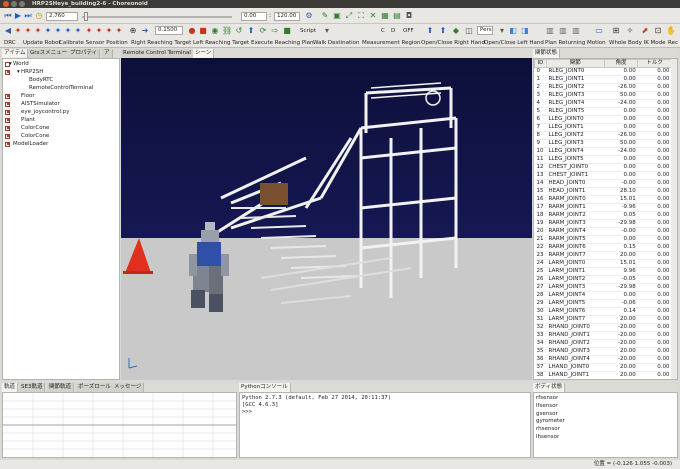 The image size is (680, 469). What do you see at coordinates (282, 43) in the screenshot?
I see `toolbar-button-execute-reaching-plan: Execute Reaching Plan` at bounding box center [282, 43].